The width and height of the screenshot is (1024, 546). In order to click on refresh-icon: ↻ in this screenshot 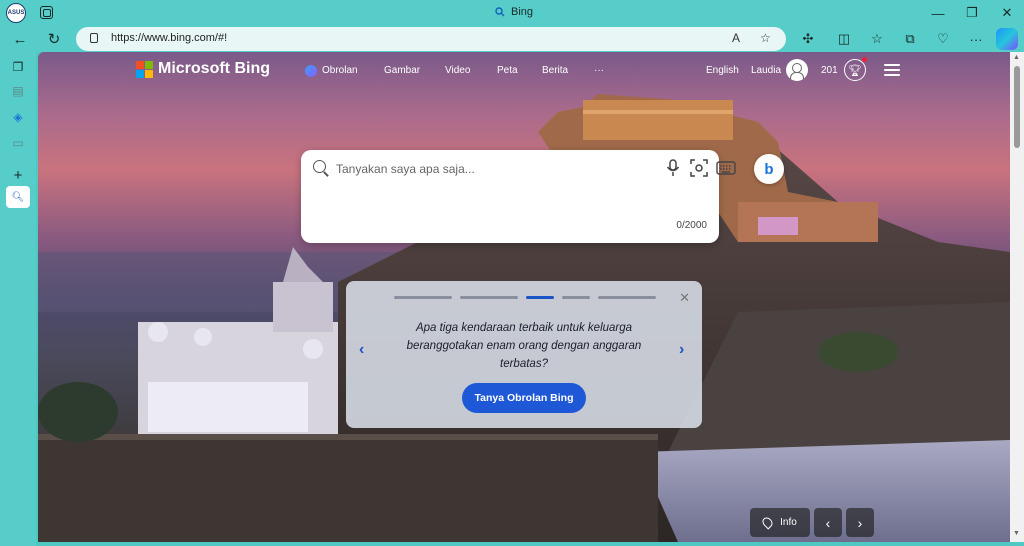, I will do `click(54, 39)`.